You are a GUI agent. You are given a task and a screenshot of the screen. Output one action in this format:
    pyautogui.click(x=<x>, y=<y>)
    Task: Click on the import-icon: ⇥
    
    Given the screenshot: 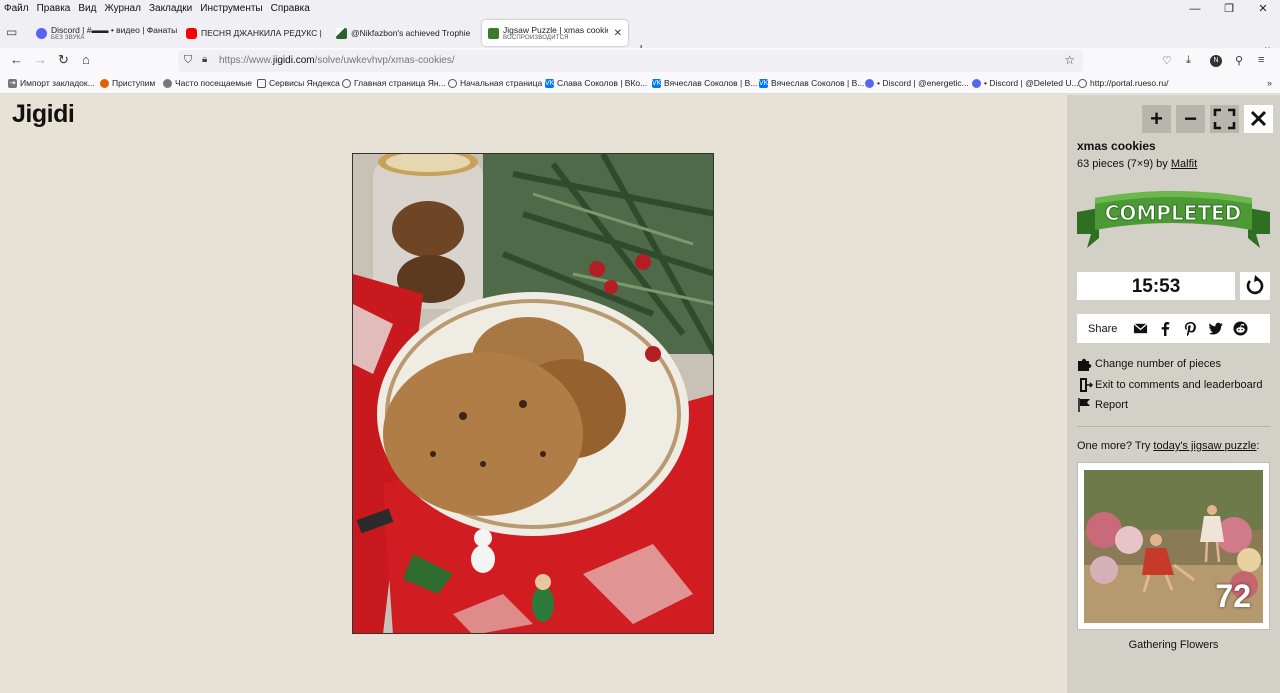 What is the action you would take?
    pyautogui.click(x=12, y=83)
    